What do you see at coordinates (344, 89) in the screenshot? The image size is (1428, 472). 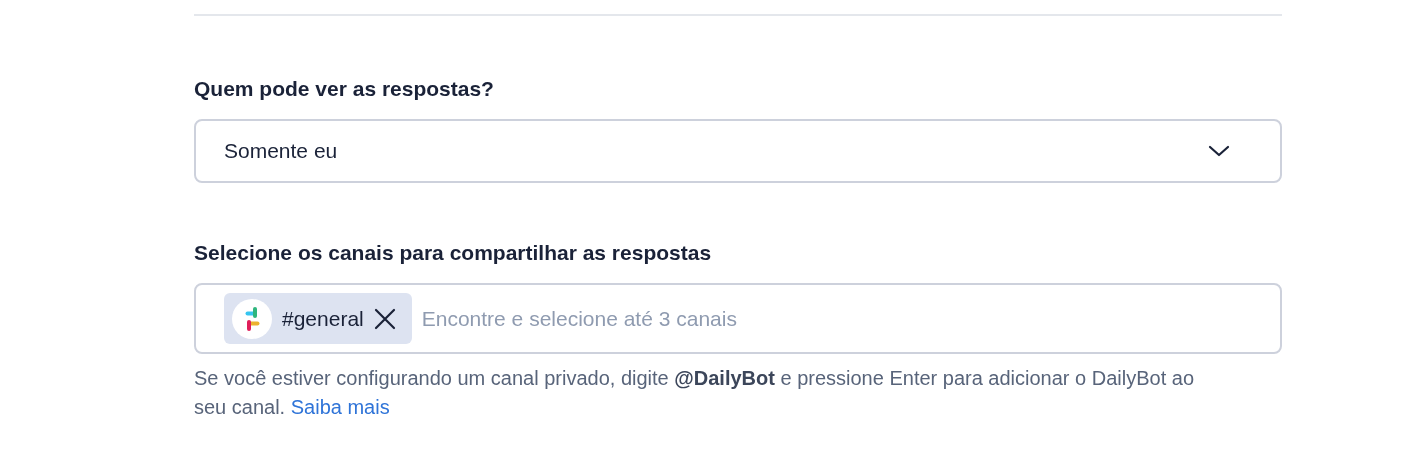 I see `field-label: Quem pode ver as respostas?` at bounding box center [344, 89].